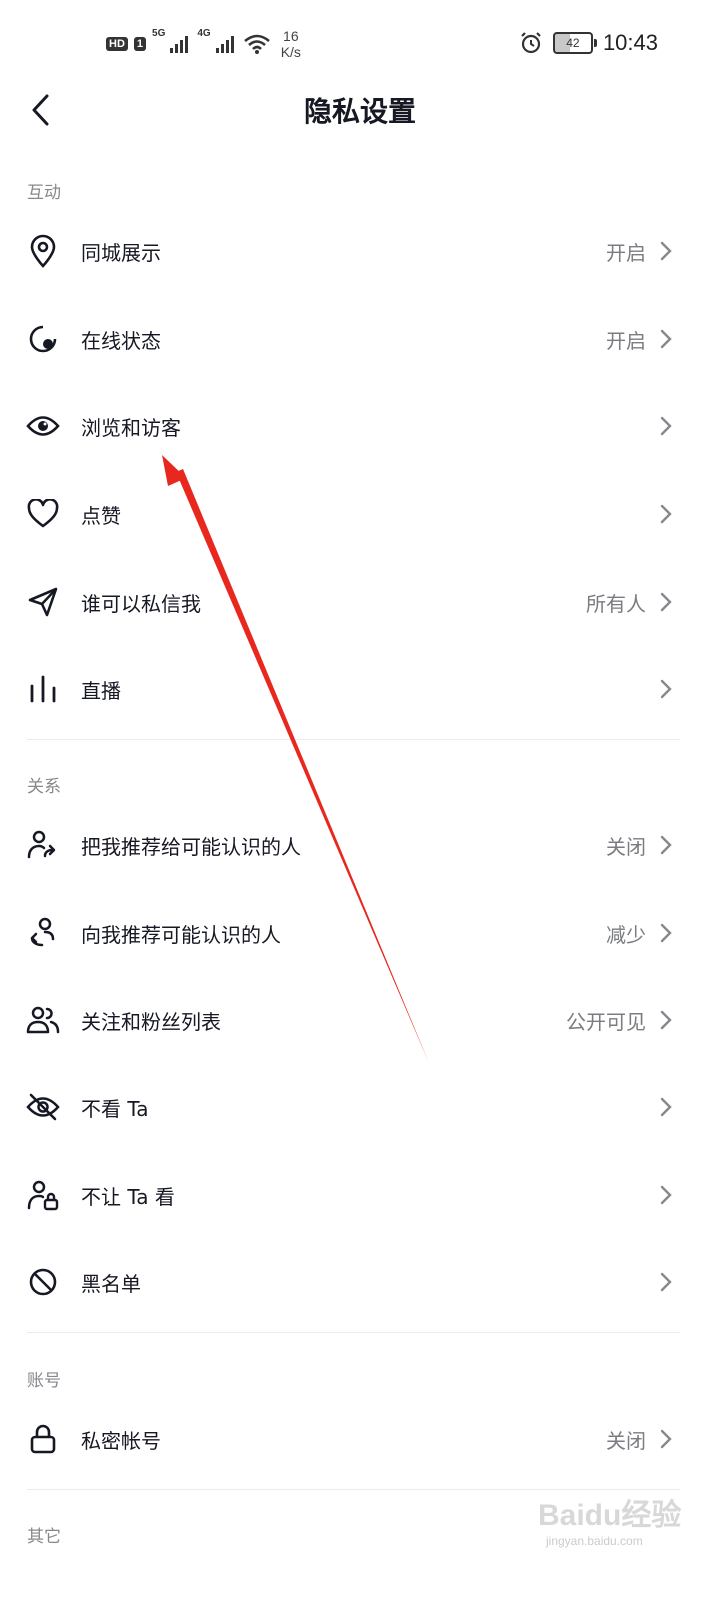  Describe the element at coordinates (43, 602) in the screenshot. I see `send-icon` at that location.